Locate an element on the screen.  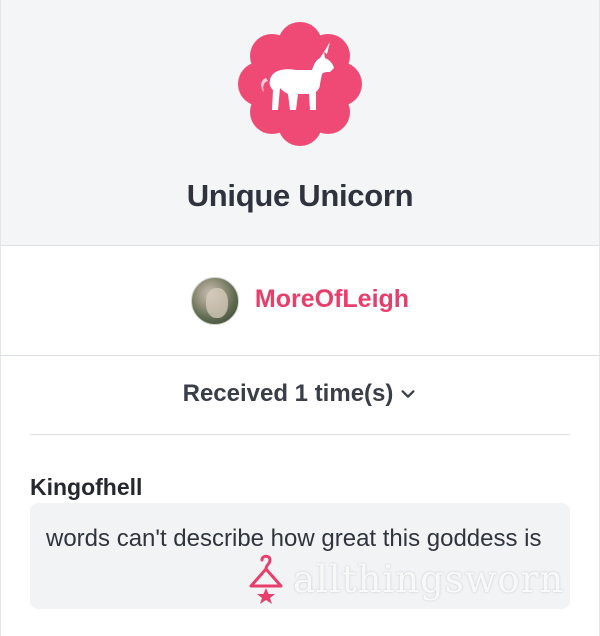
comment-author: Kingofhell is located at coordinates (86, 487).